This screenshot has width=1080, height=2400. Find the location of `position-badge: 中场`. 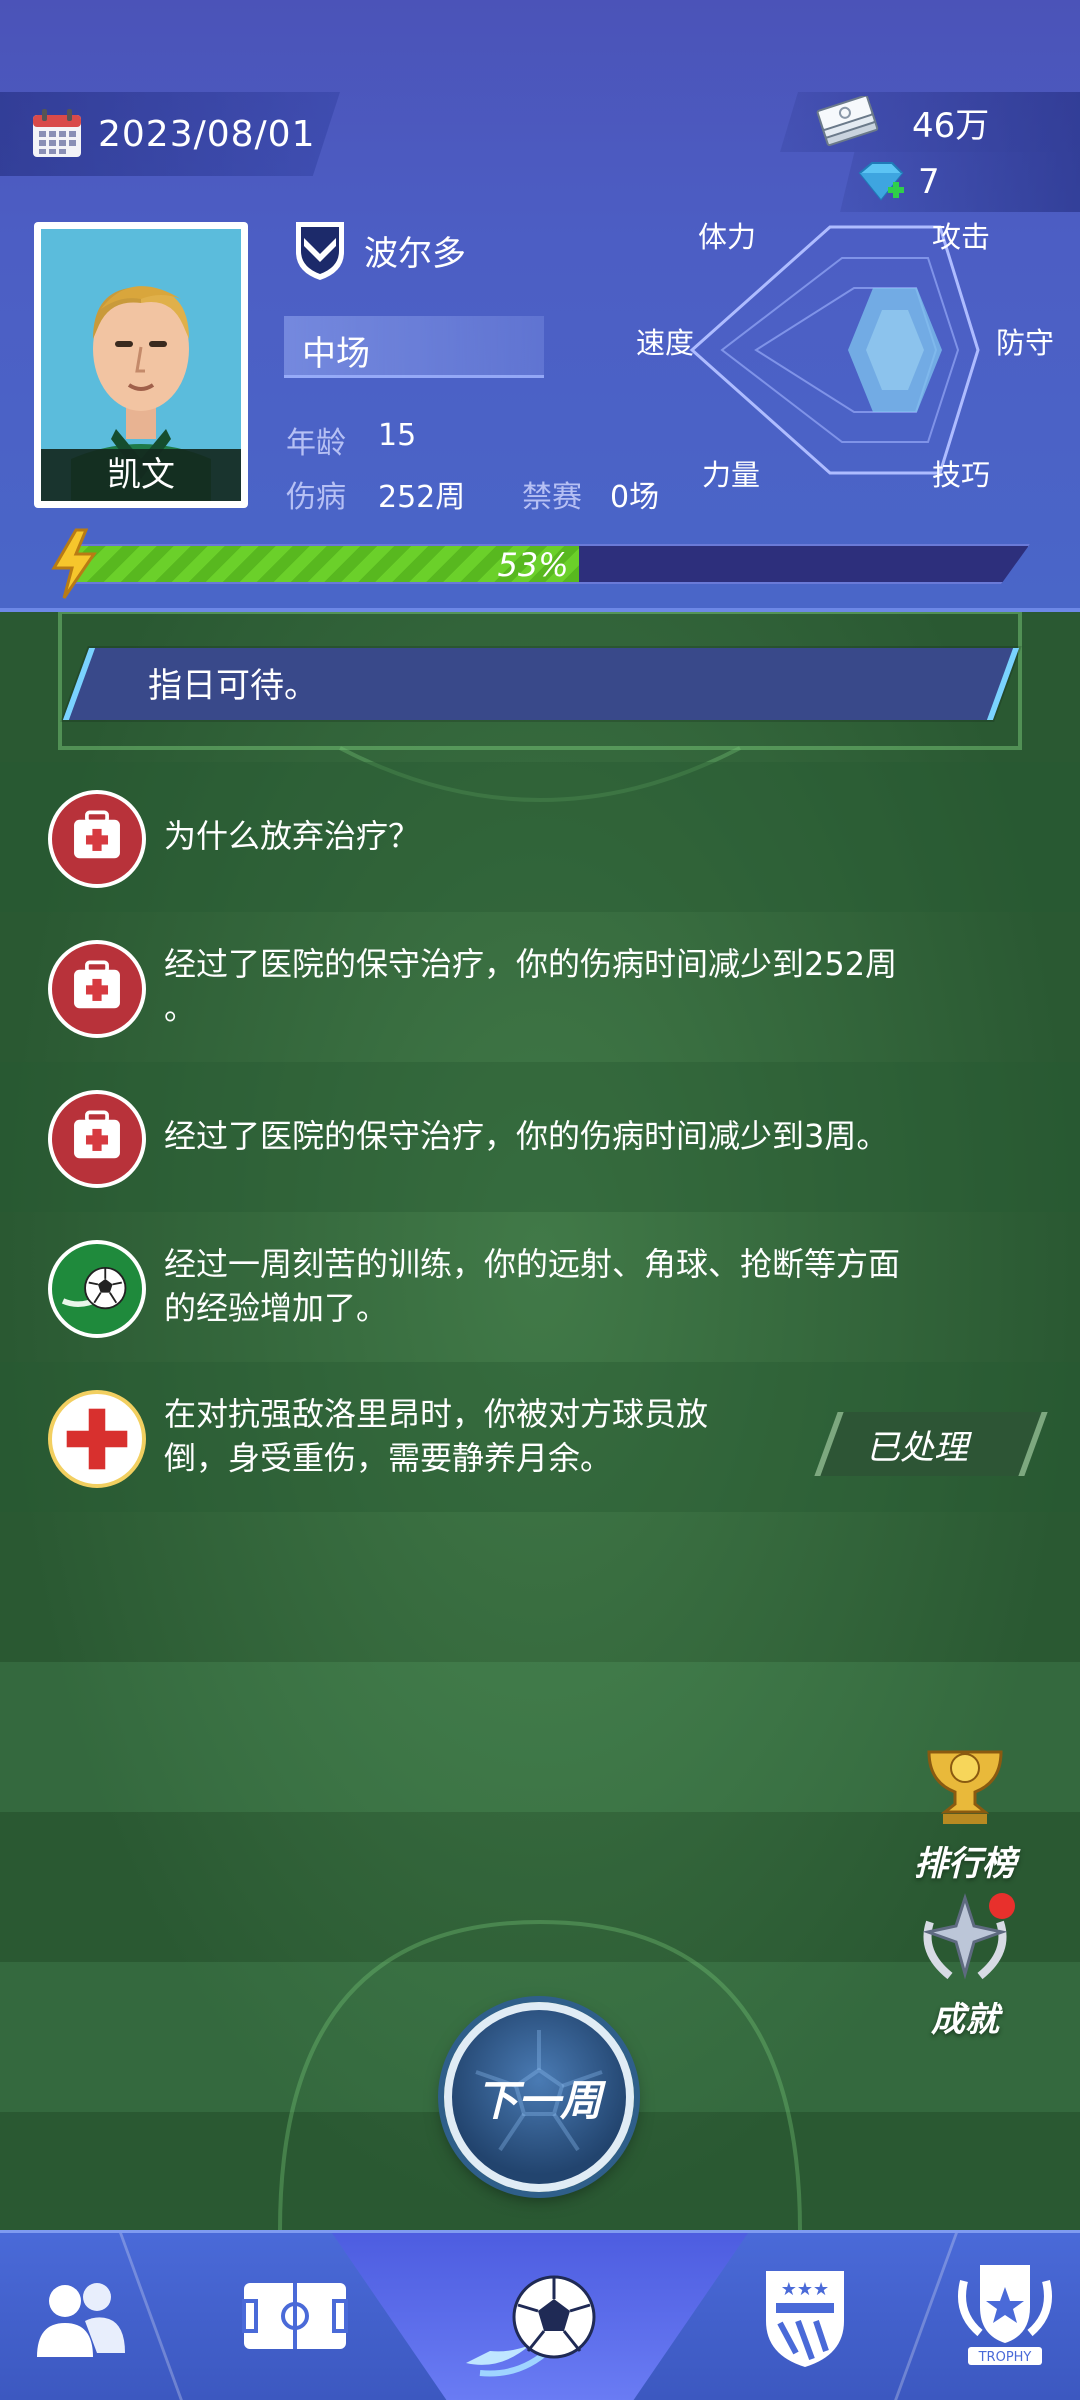

position-badge: 中场 is located at coordinates (414, 347).